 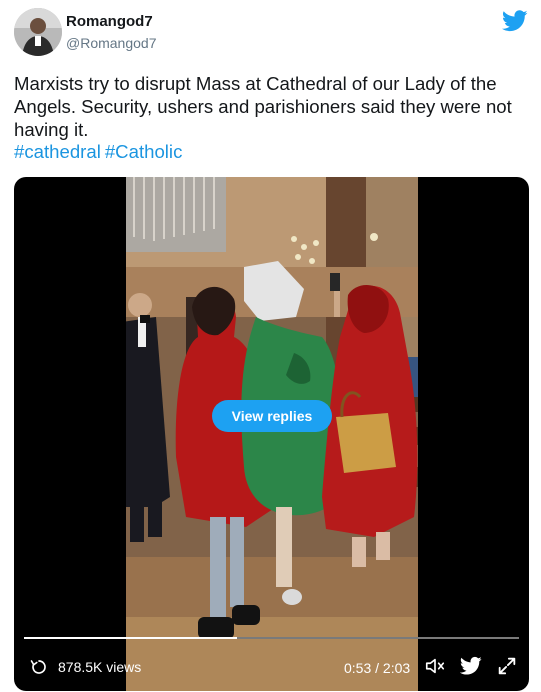 I want to click on expand-icon, so click(x=507, y=666).